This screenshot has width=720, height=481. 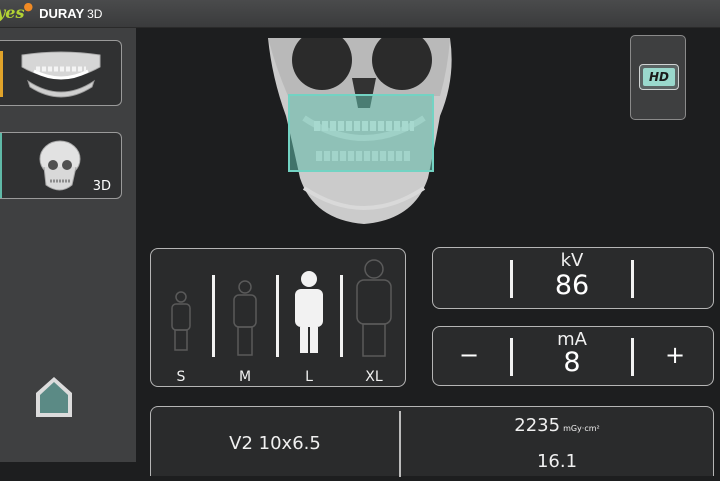 I want to click on size-label: L, so click(x=309, y=377).